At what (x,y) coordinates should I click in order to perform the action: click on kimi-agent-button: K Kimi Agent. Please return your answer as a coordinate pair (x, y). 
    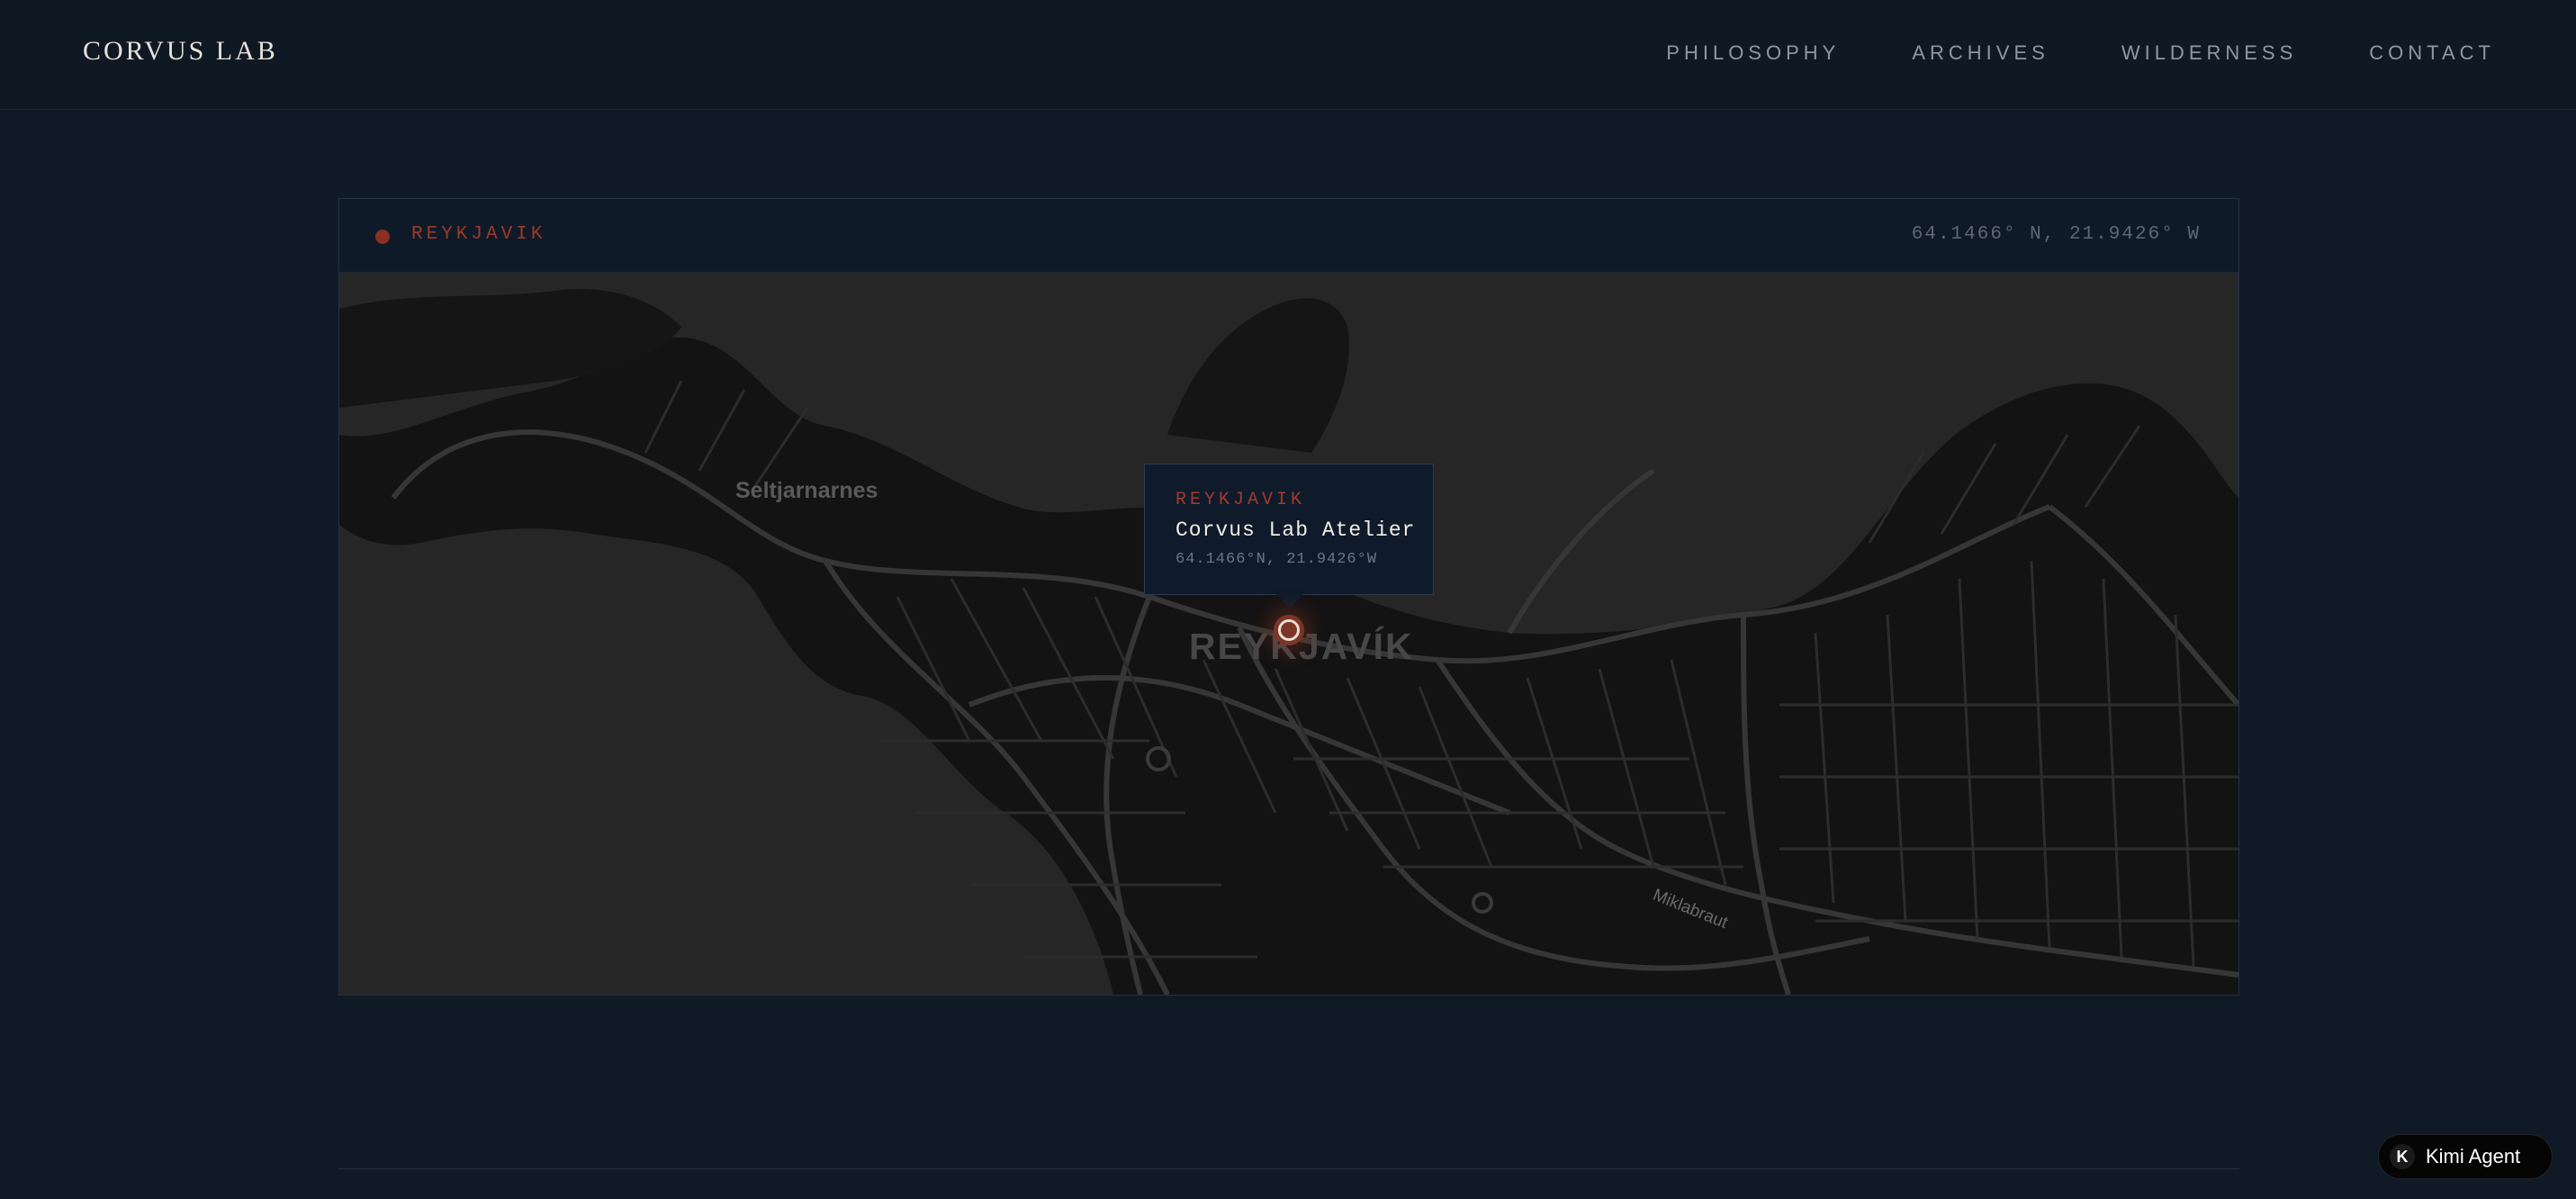
    Looking at the image, I should click on (2465, 1156).